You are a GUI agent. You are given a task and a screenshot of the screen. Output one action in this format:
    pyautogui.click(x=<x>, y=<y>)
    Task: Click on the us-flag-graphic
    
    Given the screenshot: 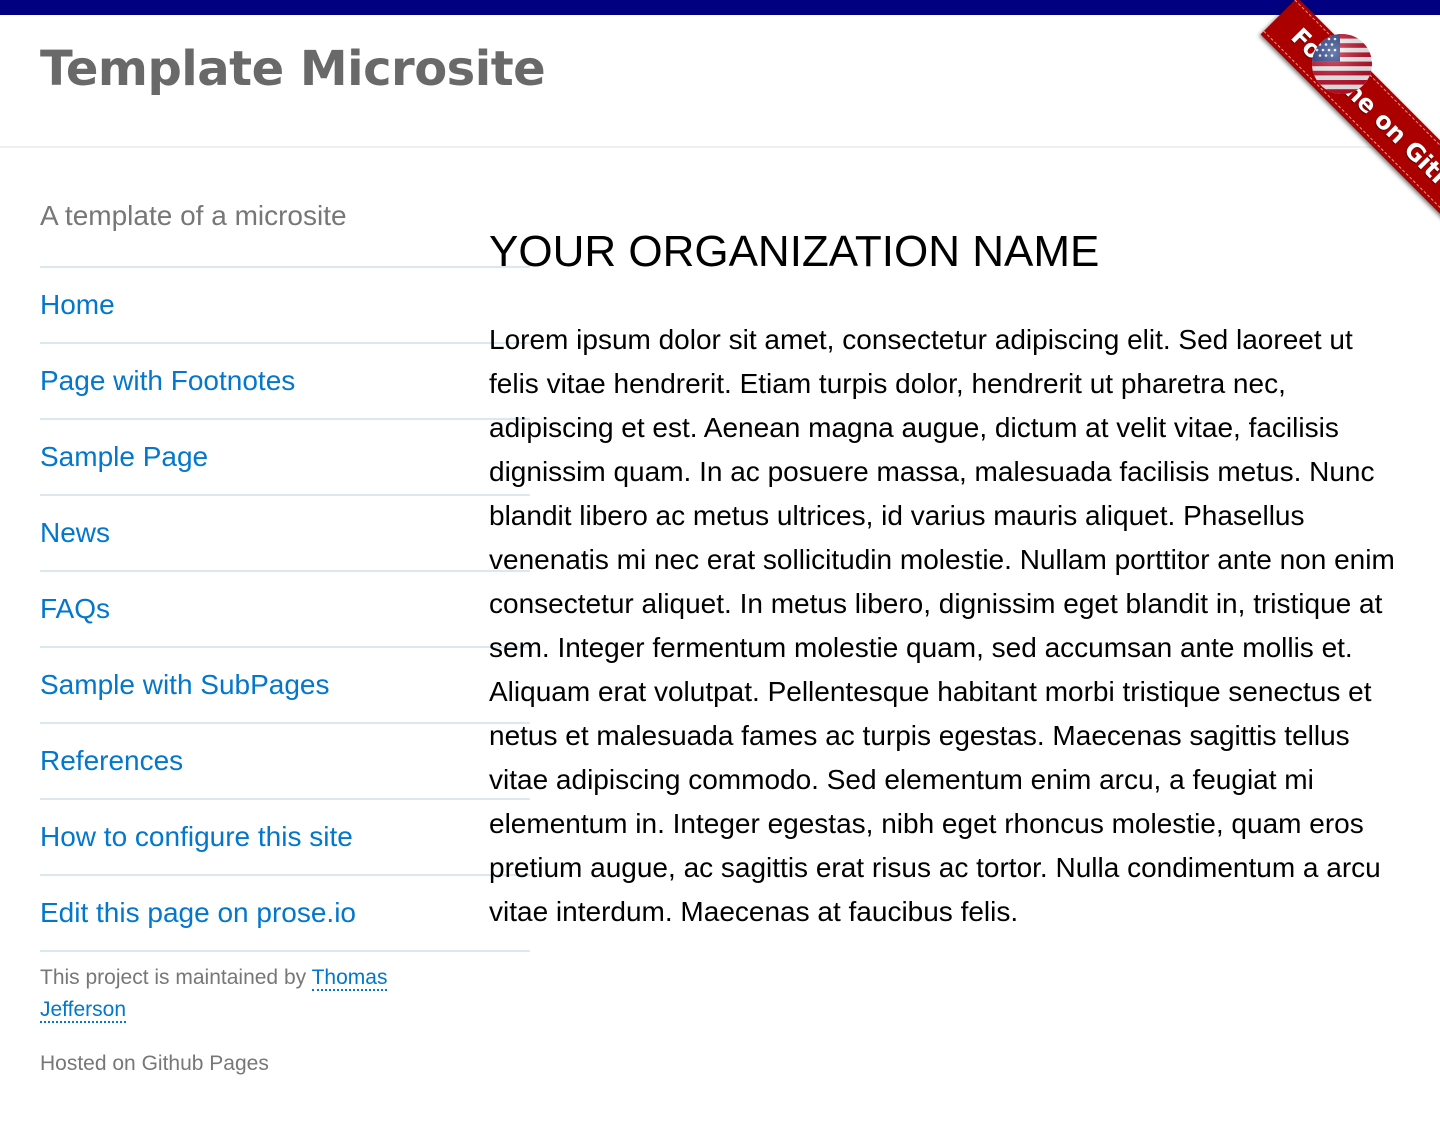 What is the action you would take?
    pyautogui.click(x=1342, y=64)
    